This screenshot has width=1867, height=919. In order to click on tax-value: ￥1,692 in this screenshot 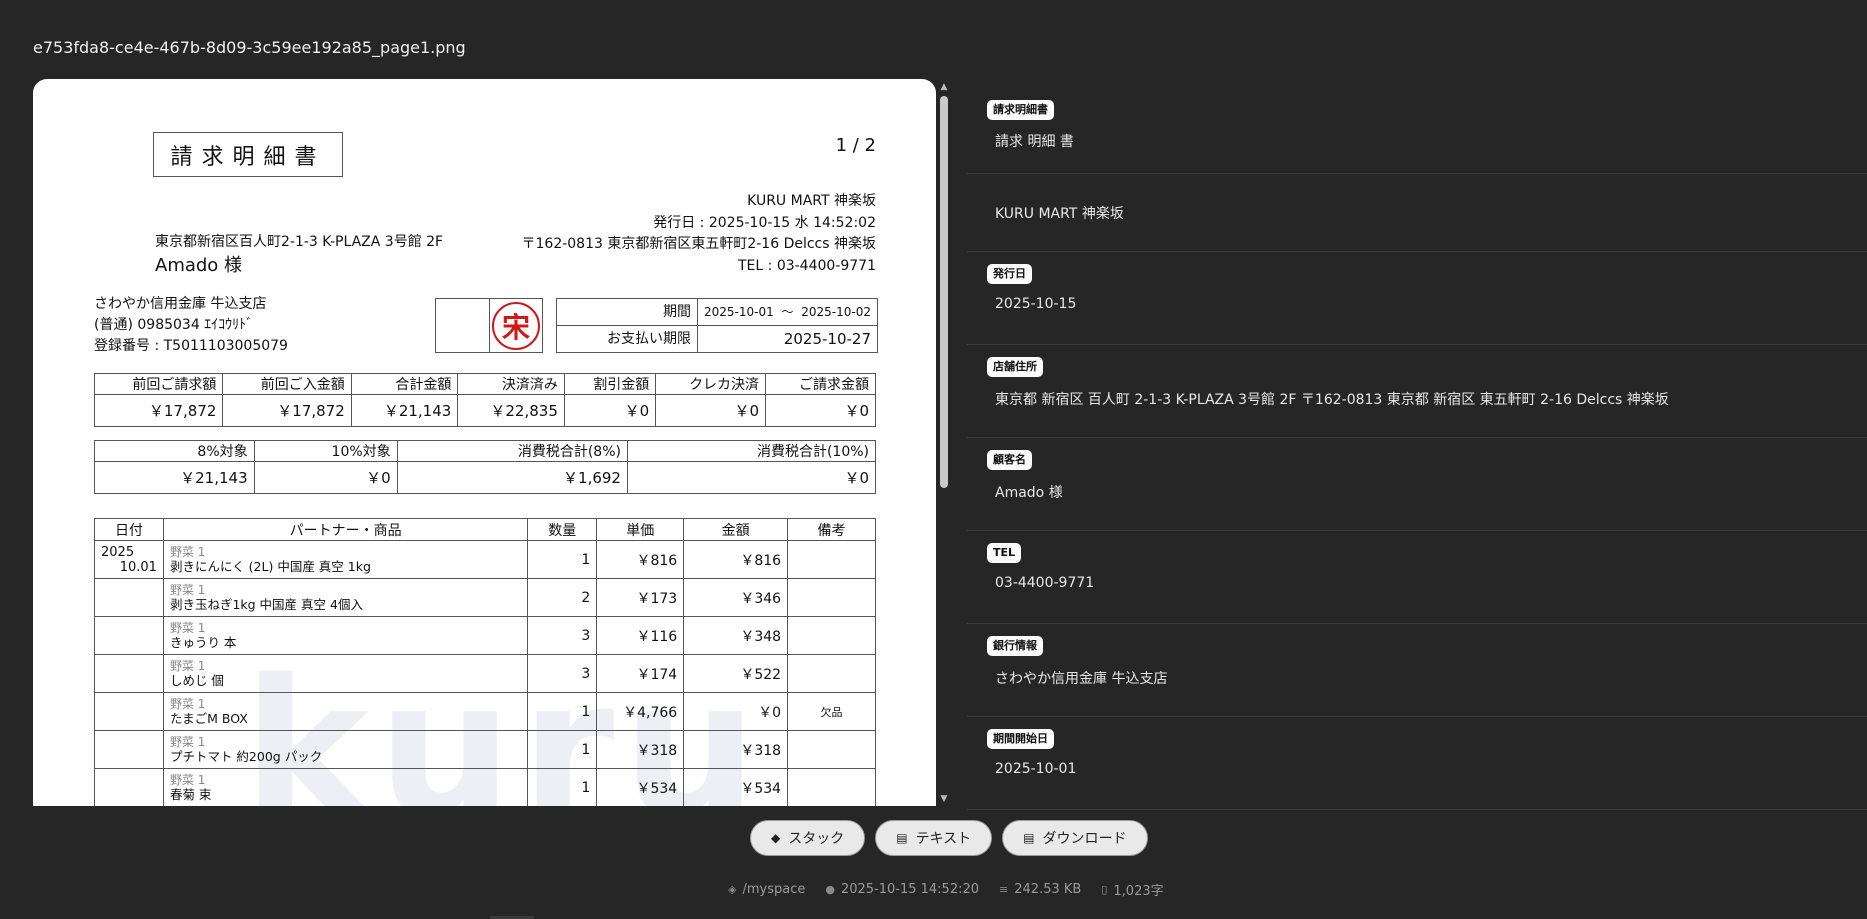, I will do `click(512, 477)`.